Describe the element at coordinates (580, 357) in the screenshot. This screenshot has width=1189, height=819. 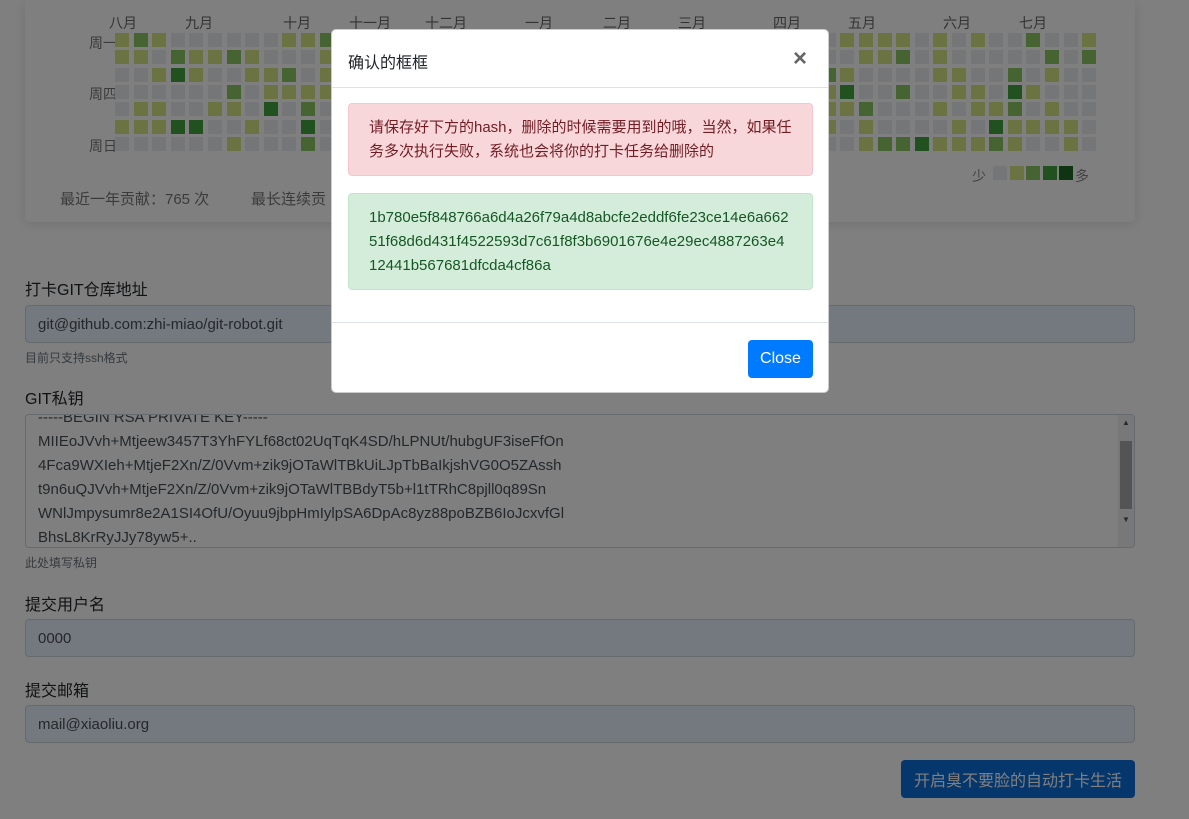
I see `modal-footer: Close` at that location.